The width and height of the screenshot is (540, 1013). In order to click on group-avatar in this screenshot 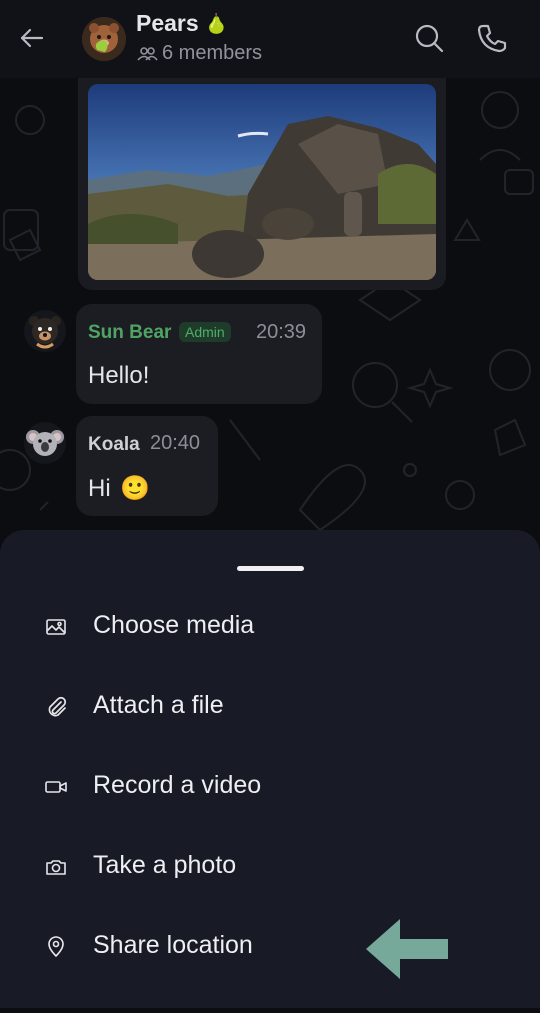, I will do `click(104, 39)`.